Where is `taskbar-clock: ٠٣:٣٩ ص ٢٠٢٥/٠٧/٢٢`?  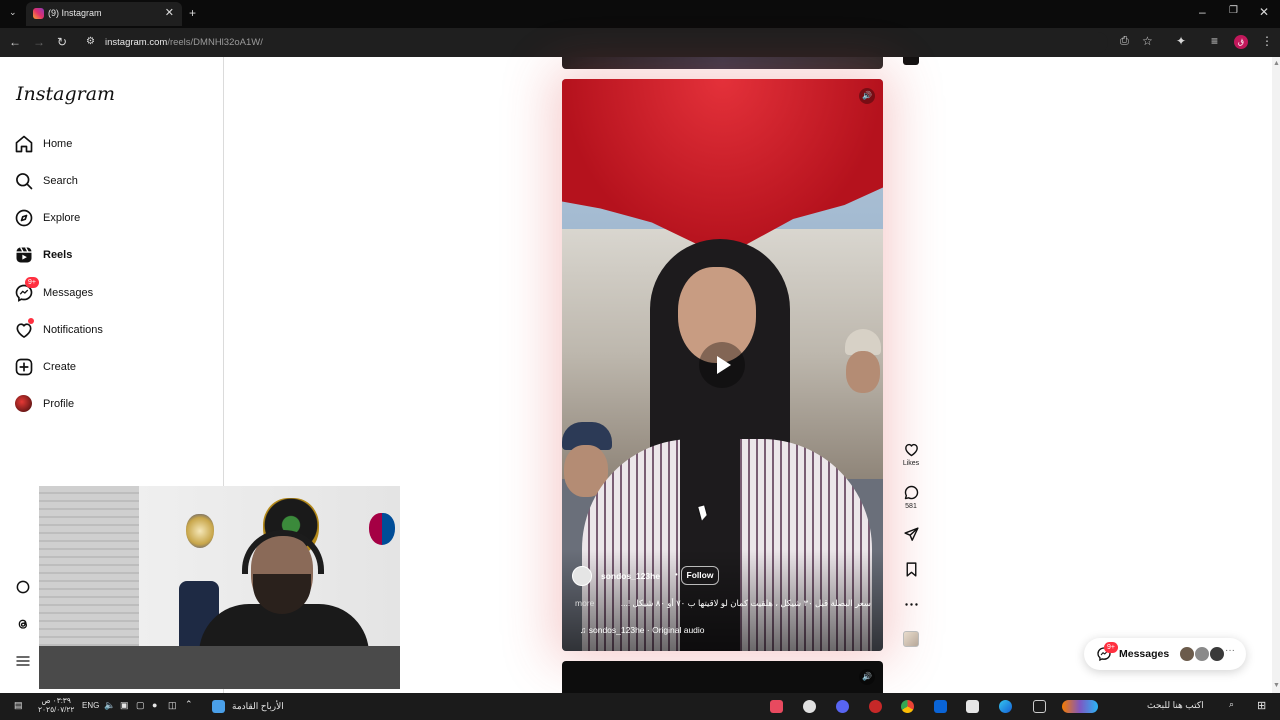
taskbar-clock: ٠٣:٣٩ ص ٢٠٢٥/٠٧/٢٢ is located at coordinates (56, 705).